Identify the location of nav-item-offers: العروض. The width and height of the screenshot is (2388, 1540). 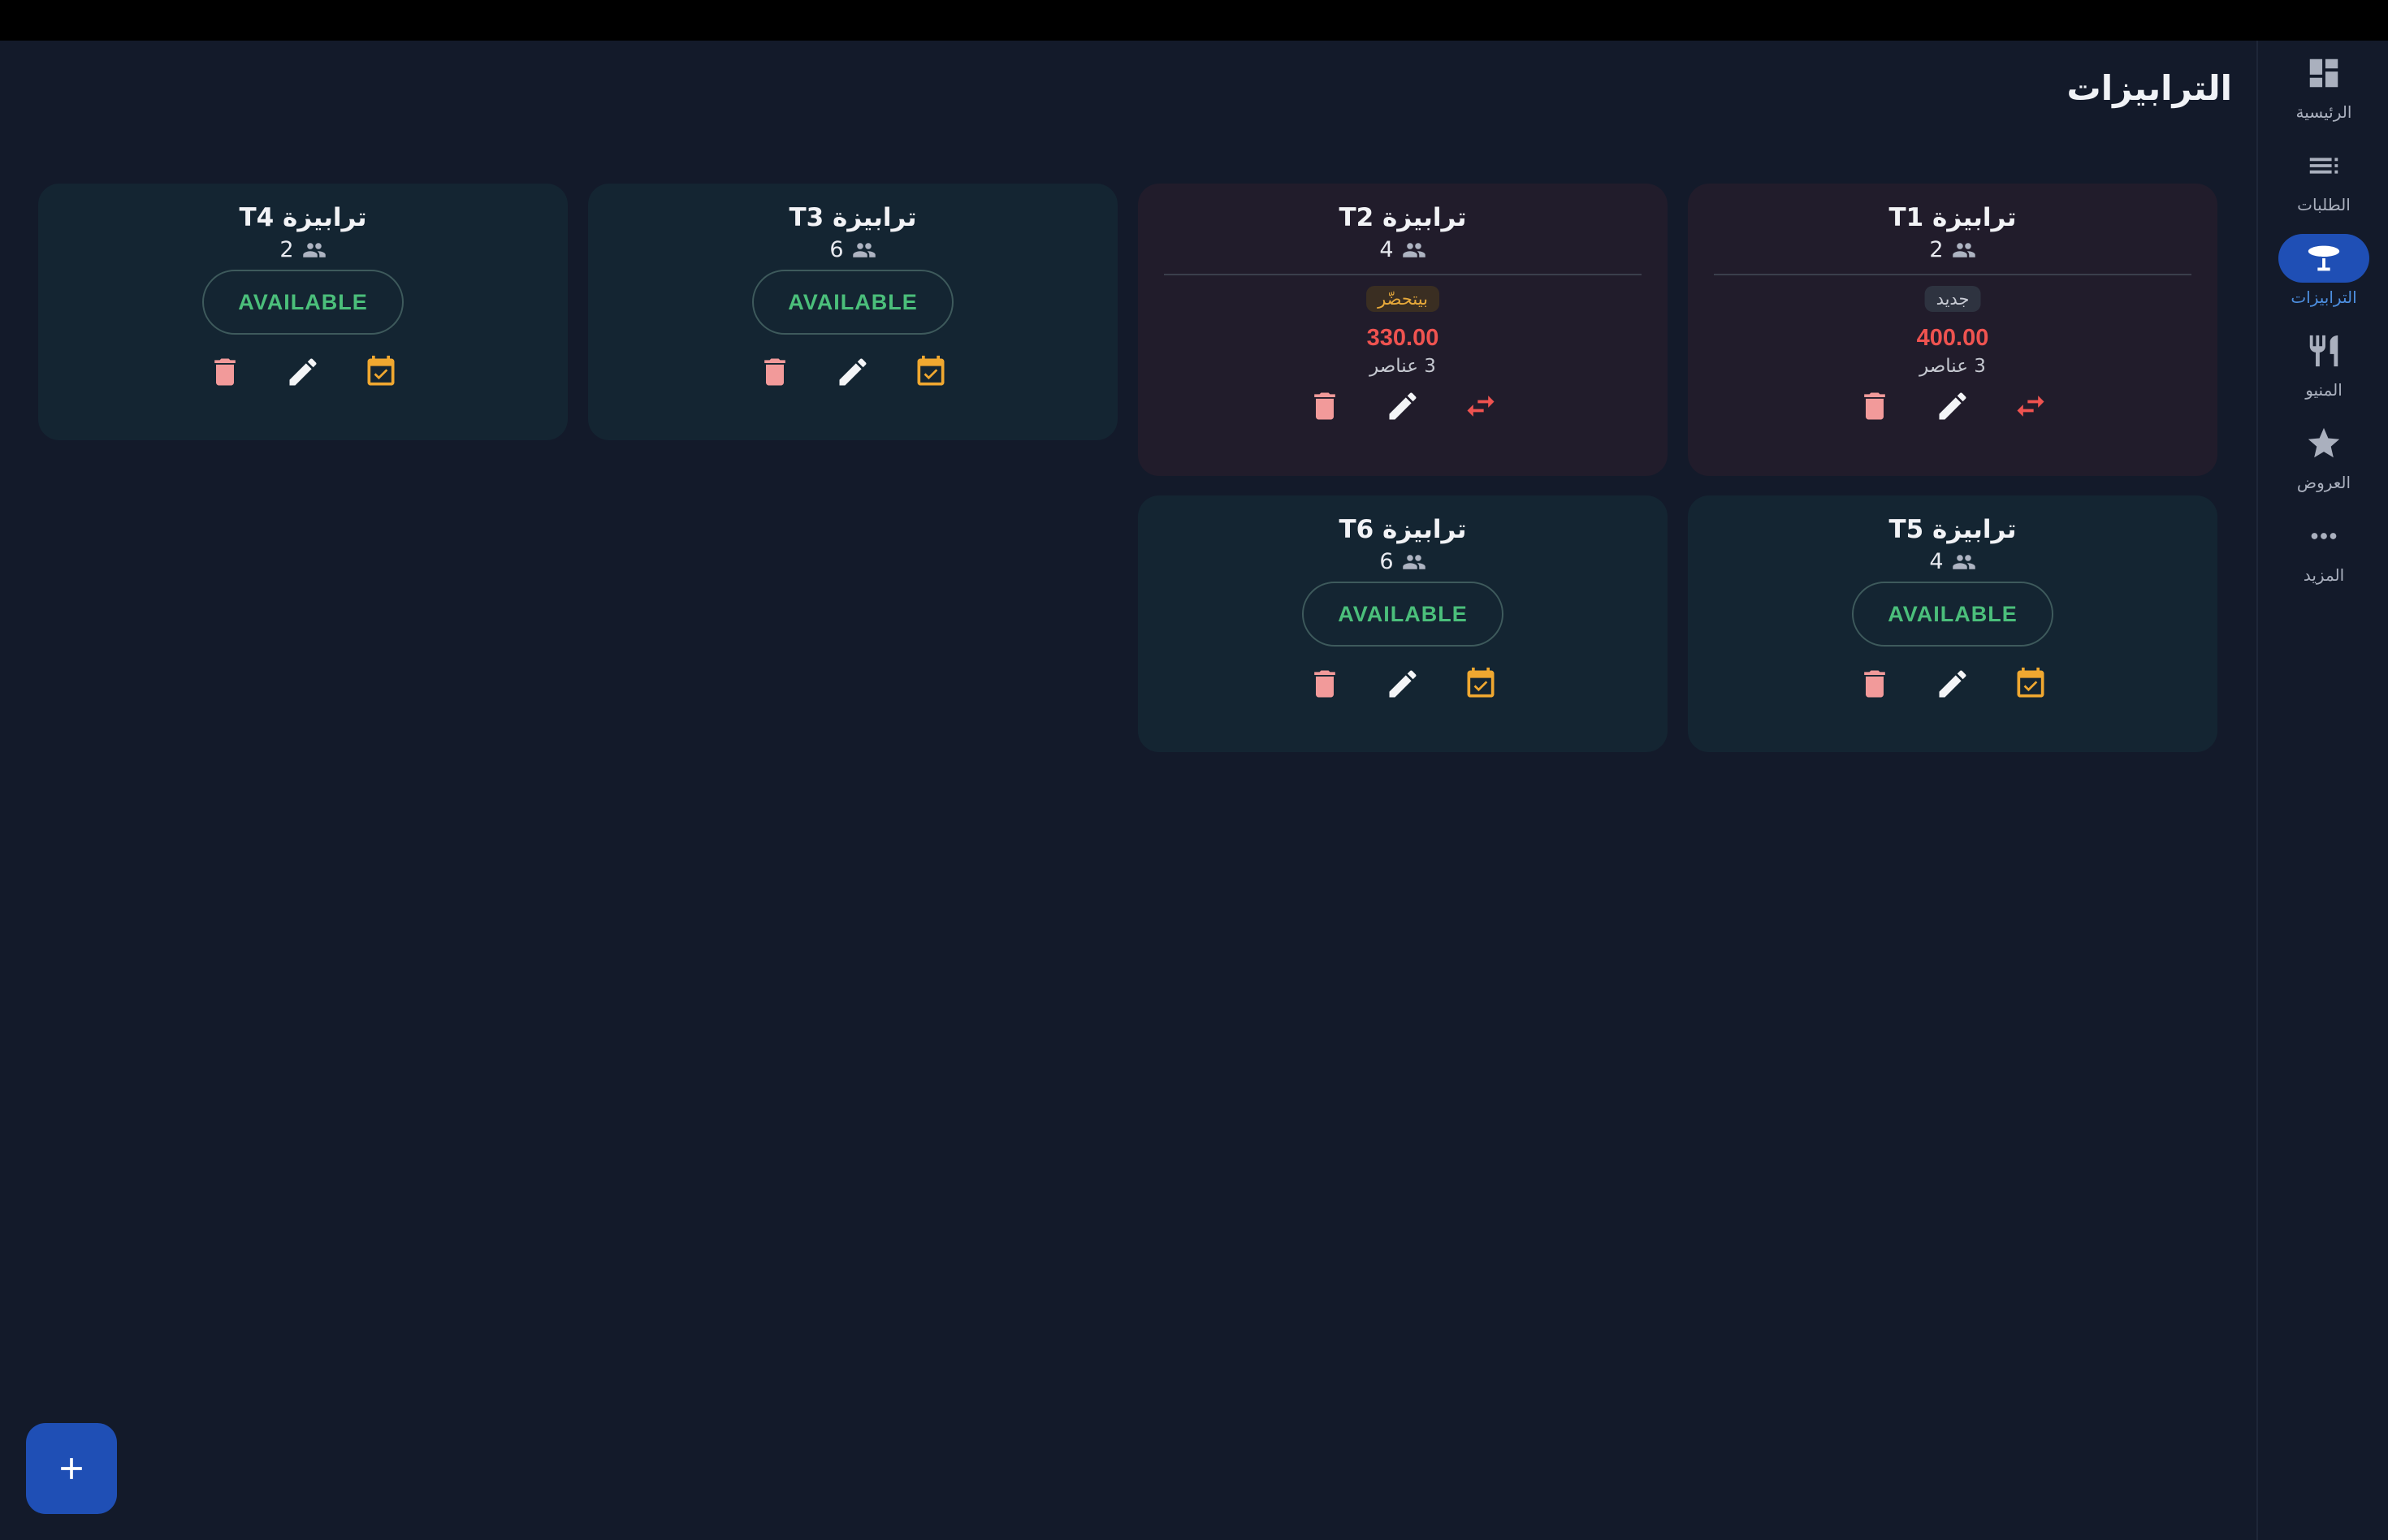
(2323, 461).